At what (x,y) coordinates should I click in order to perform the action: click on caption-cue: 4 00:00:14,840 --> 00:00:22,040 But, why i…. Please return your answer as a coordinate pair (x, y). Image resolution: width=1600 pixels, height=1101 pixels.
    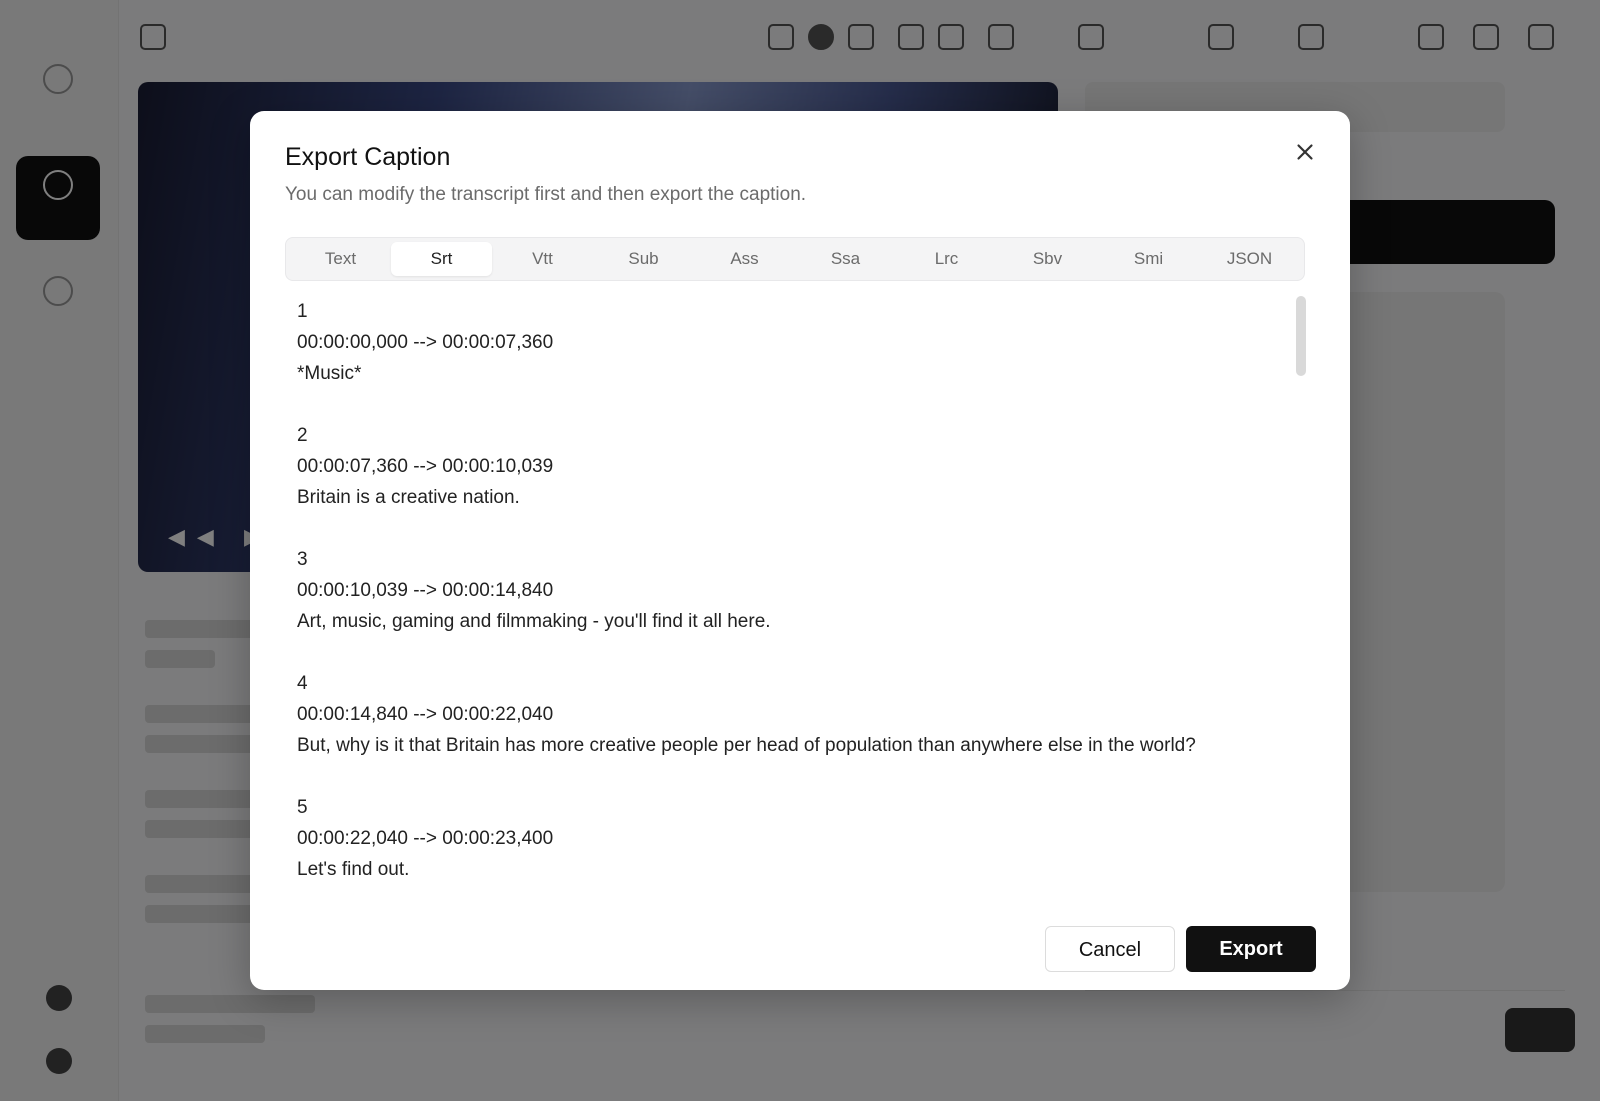
    Looking at the image, I should click on (792, 714).